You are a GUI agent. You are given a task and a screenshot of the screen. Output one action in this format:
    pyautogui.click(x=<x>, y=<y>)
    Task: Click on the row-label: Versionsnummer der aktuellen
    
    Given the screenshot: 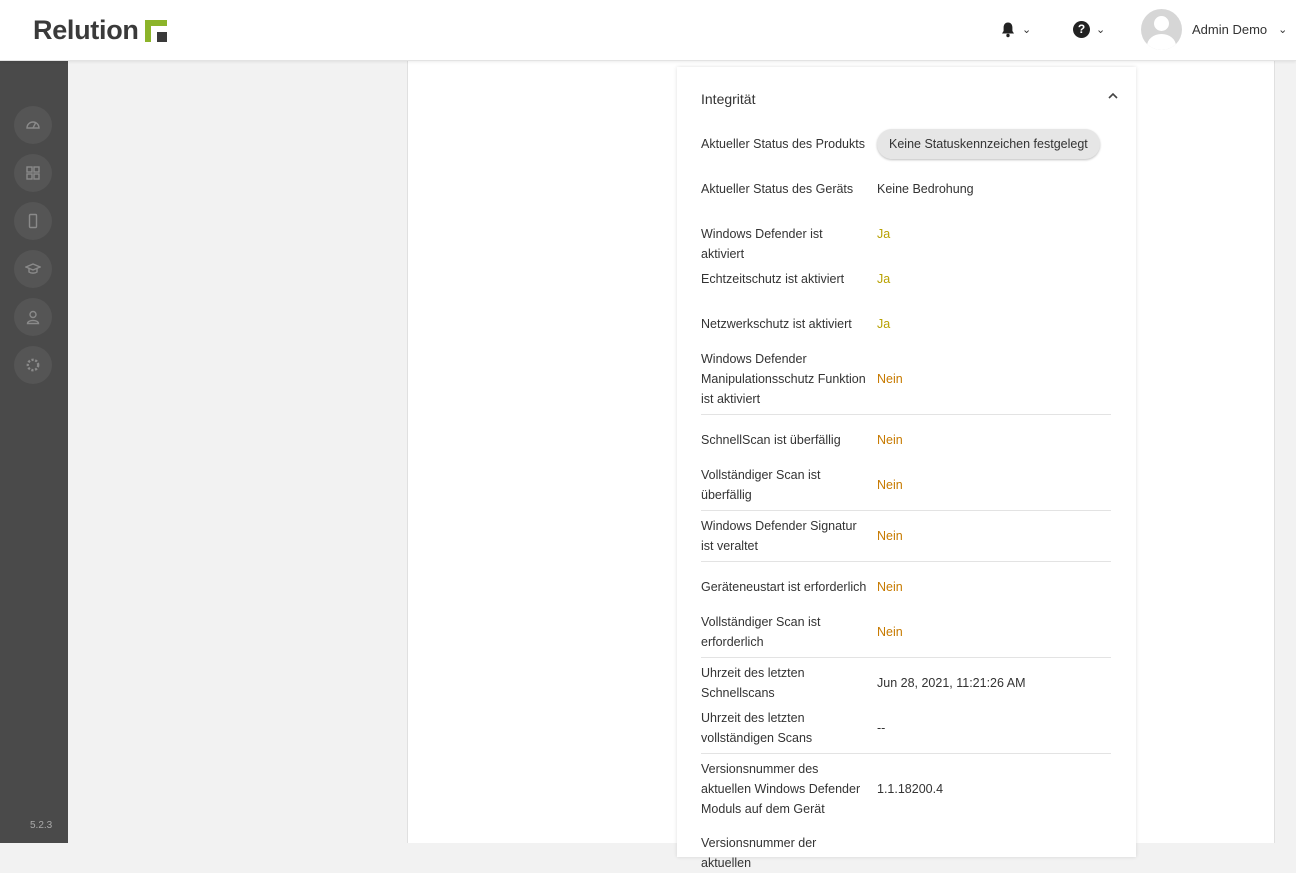 What is the action you would take?
    pyautogui.click(x=759, y=853)
    